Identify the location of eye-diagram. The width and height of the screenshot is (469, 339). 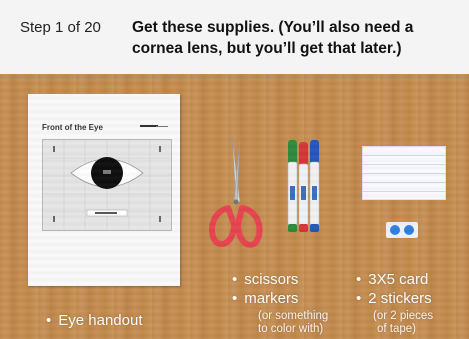
(107, 185).